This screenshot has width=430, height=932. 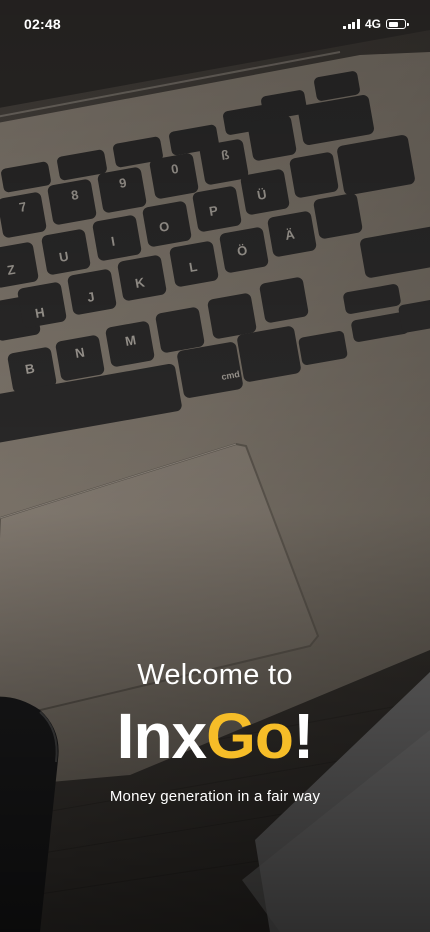 I want to click on tagline: Money generation in a fair way, so click(x=215, y=796).